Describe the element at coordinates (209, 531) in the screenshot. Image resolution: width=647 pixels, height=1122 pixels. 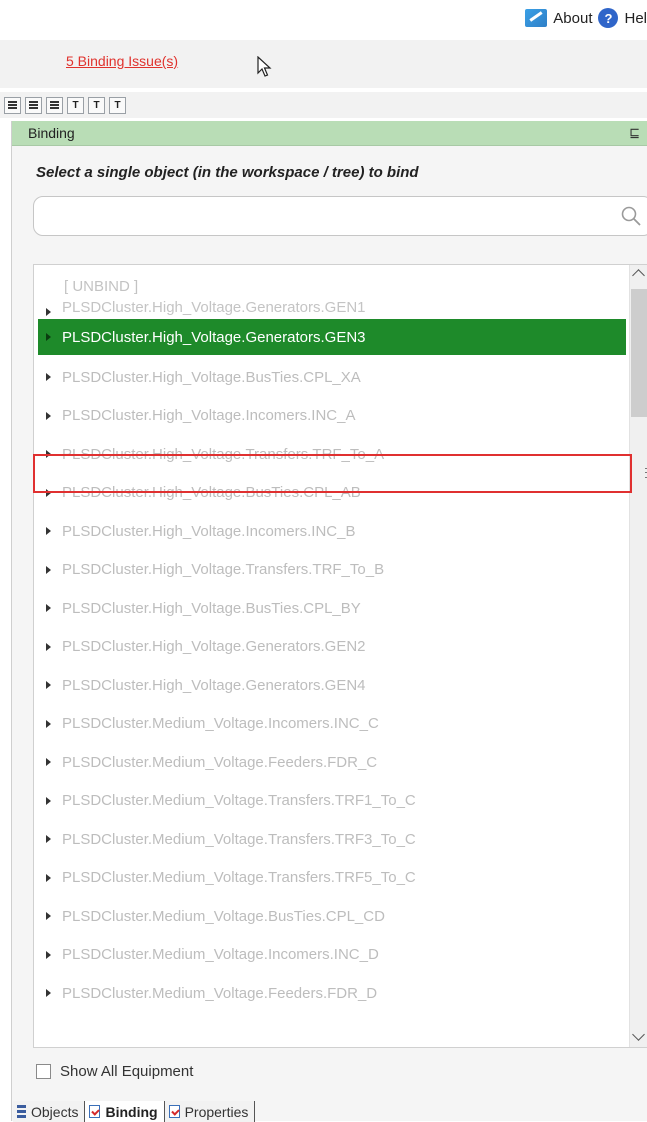
I see `list-item-label: PLSDCluster.High_Voltage.Incomers.INC_B` at that location.